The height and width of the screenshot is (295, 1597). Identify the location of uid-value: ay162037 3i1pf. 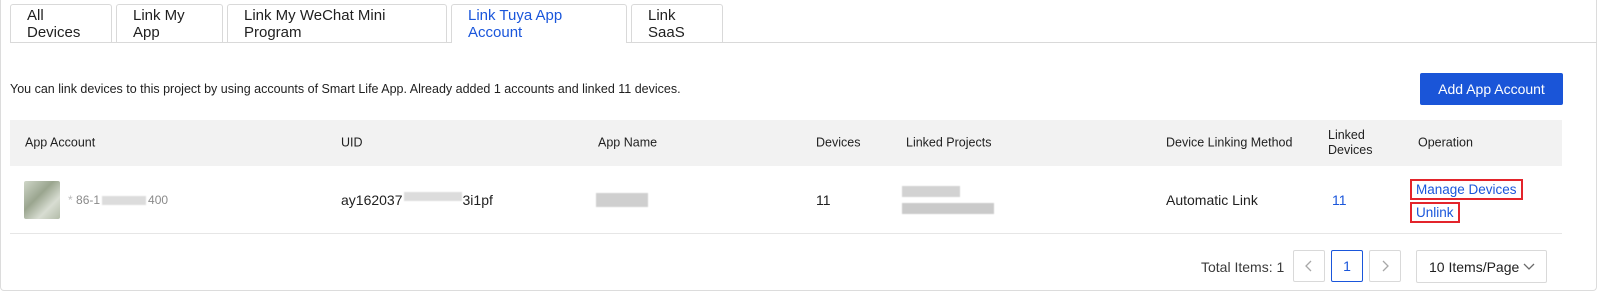
(417, 199).